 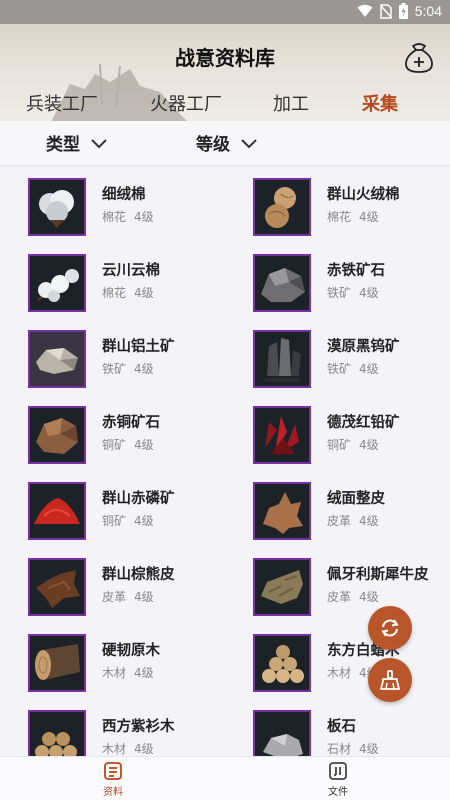 I want to click on tab-armament-factory: 兵装工厂, so click(x=62, y=103).